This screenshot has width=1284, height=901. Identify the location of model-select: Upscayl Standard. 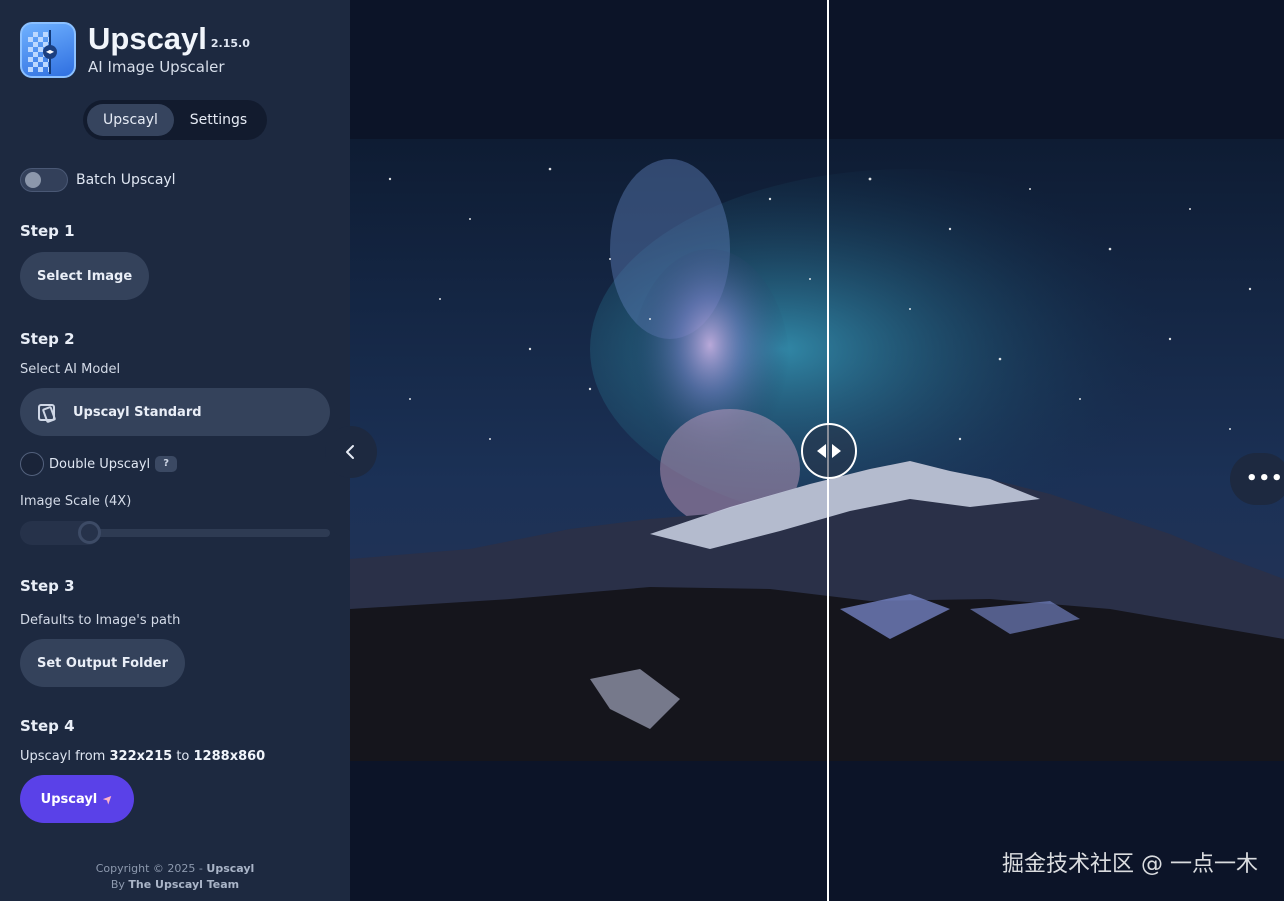
(175, 412).